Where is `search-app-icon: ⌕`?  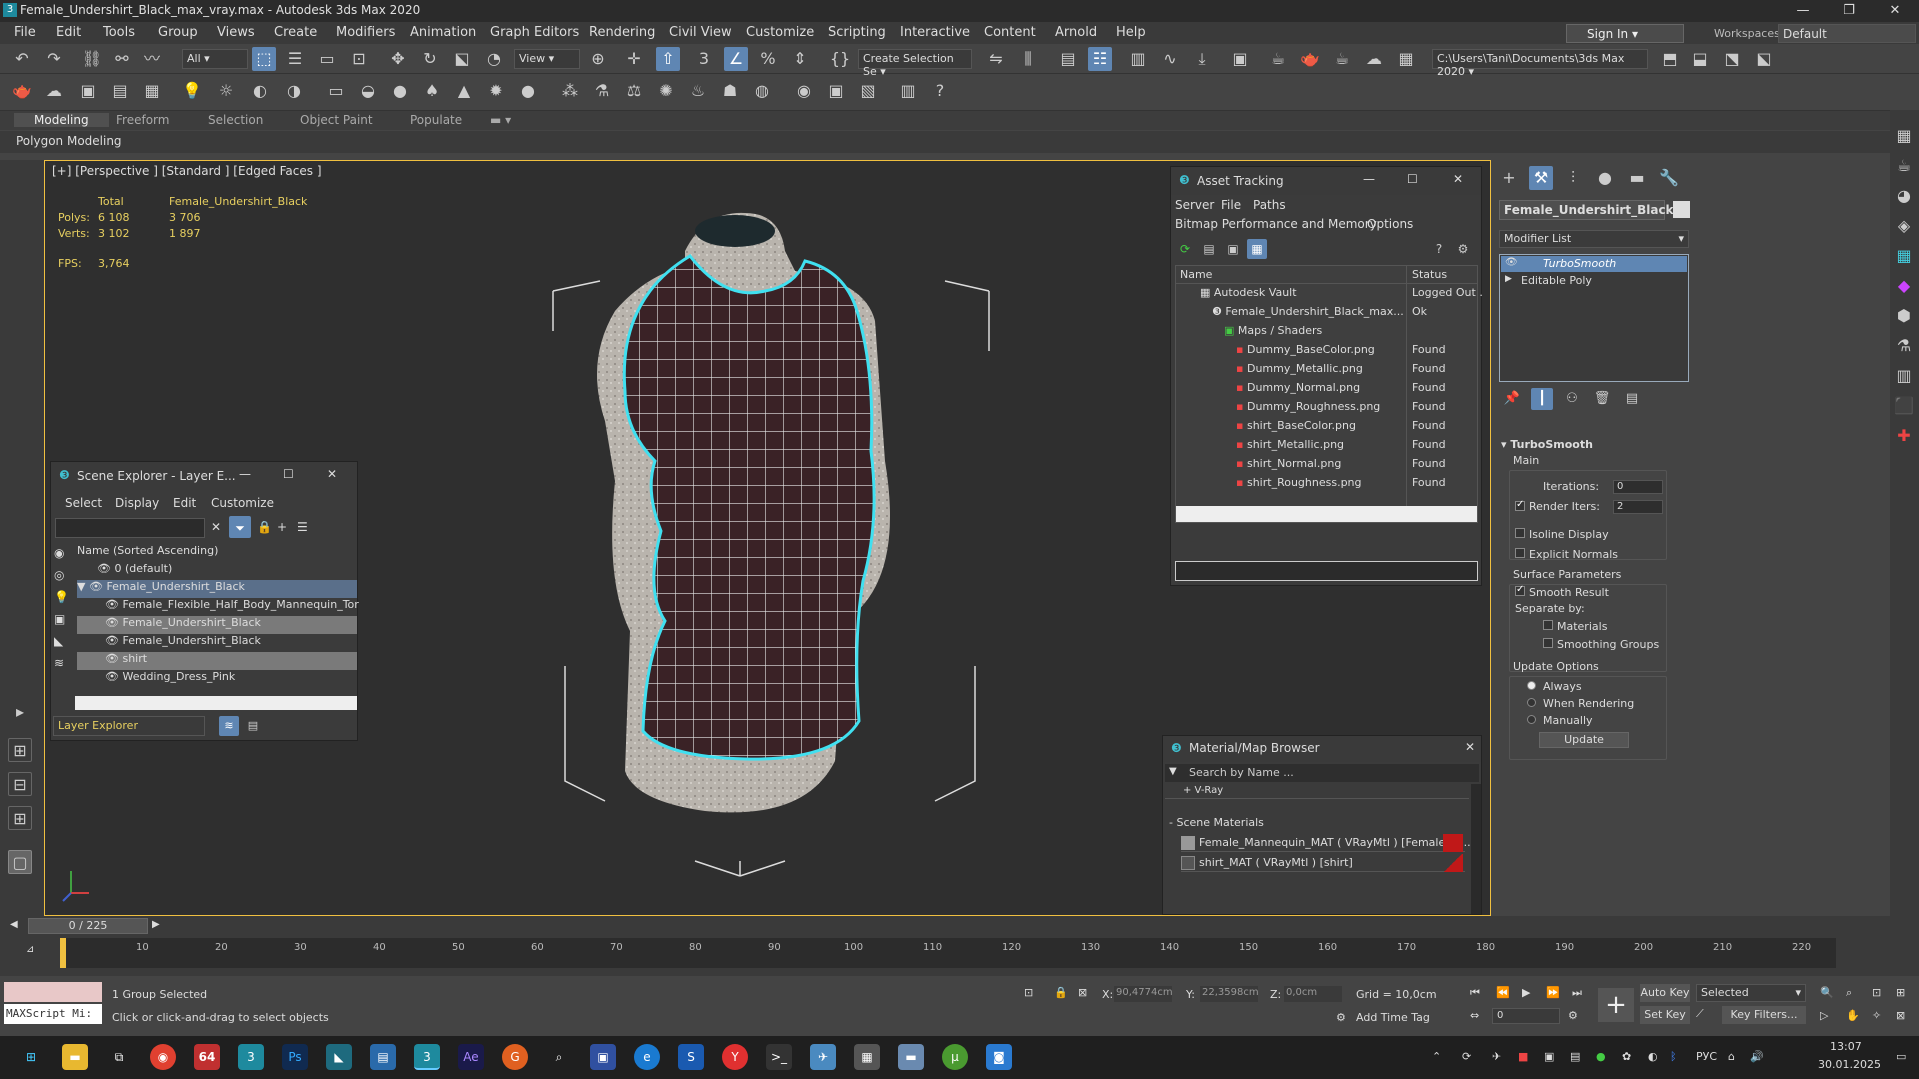 search-app-icon: ⌕ is located at coordinates (559, 1057).